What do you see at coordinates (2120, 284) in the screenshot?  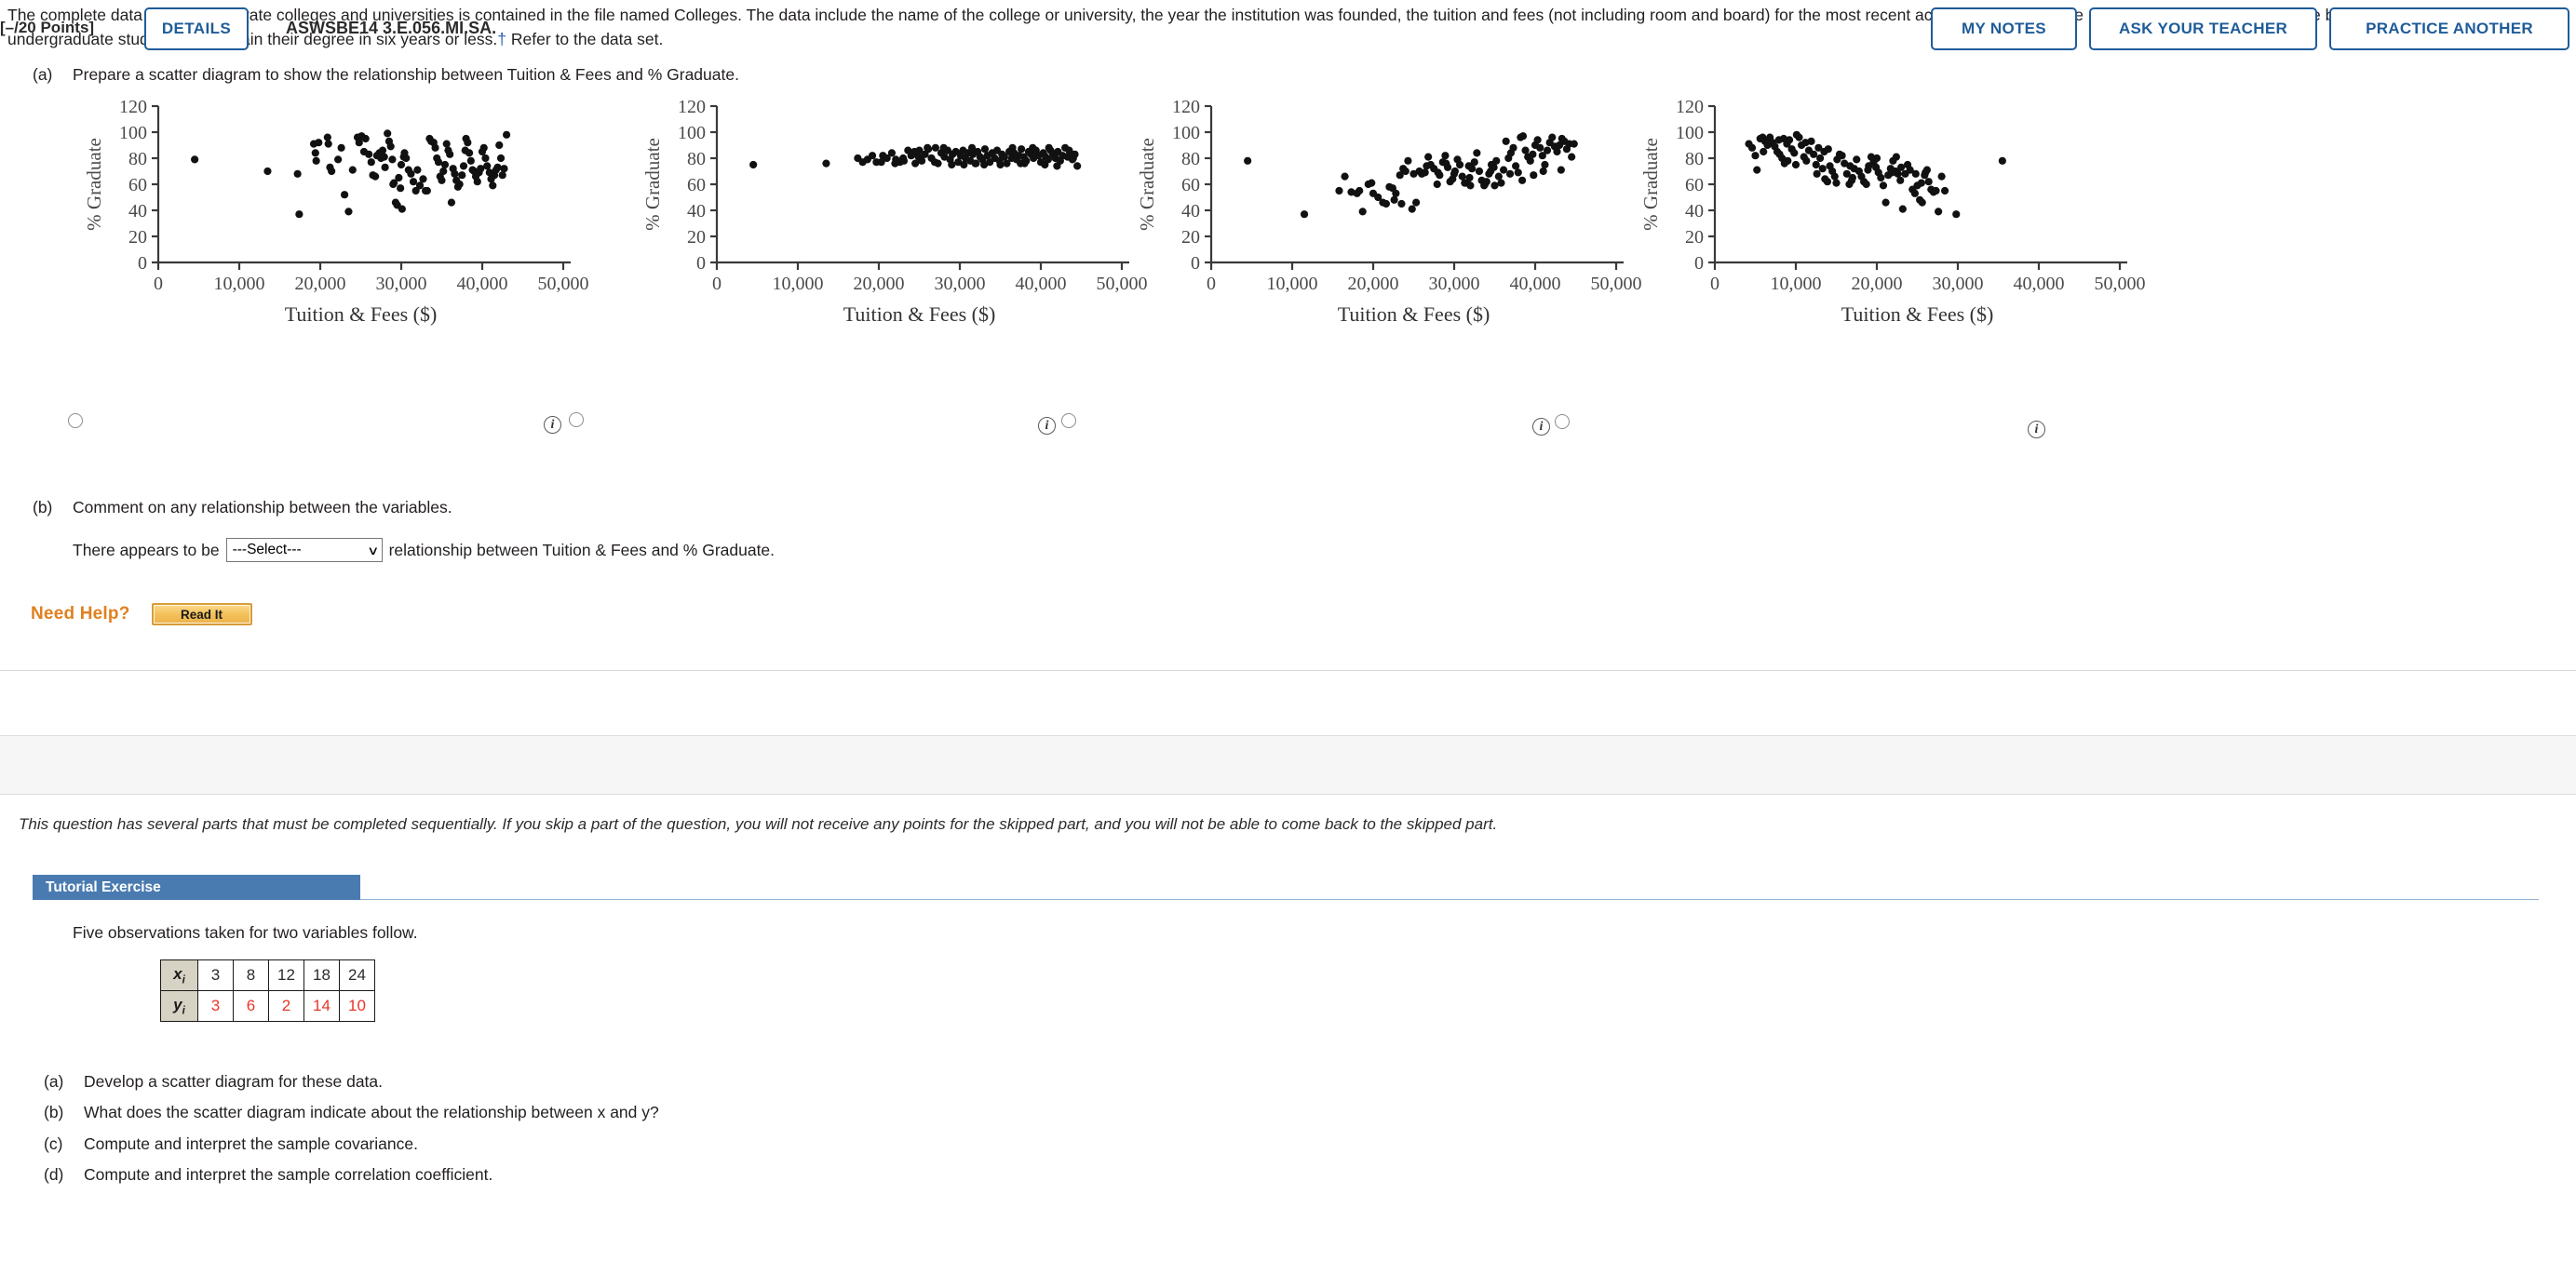 I see `x-tick-label: 50,000` at bounding box center [2120, 284].